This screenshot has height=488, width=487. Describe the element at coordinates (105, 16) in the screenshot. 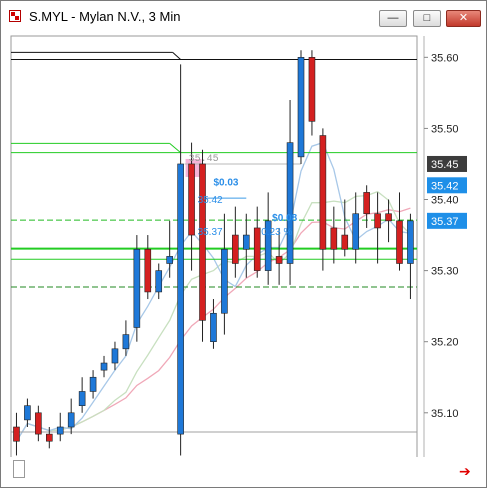

I see `window-title: S.MYL - Mylan N.V., 3 Min` at that location.